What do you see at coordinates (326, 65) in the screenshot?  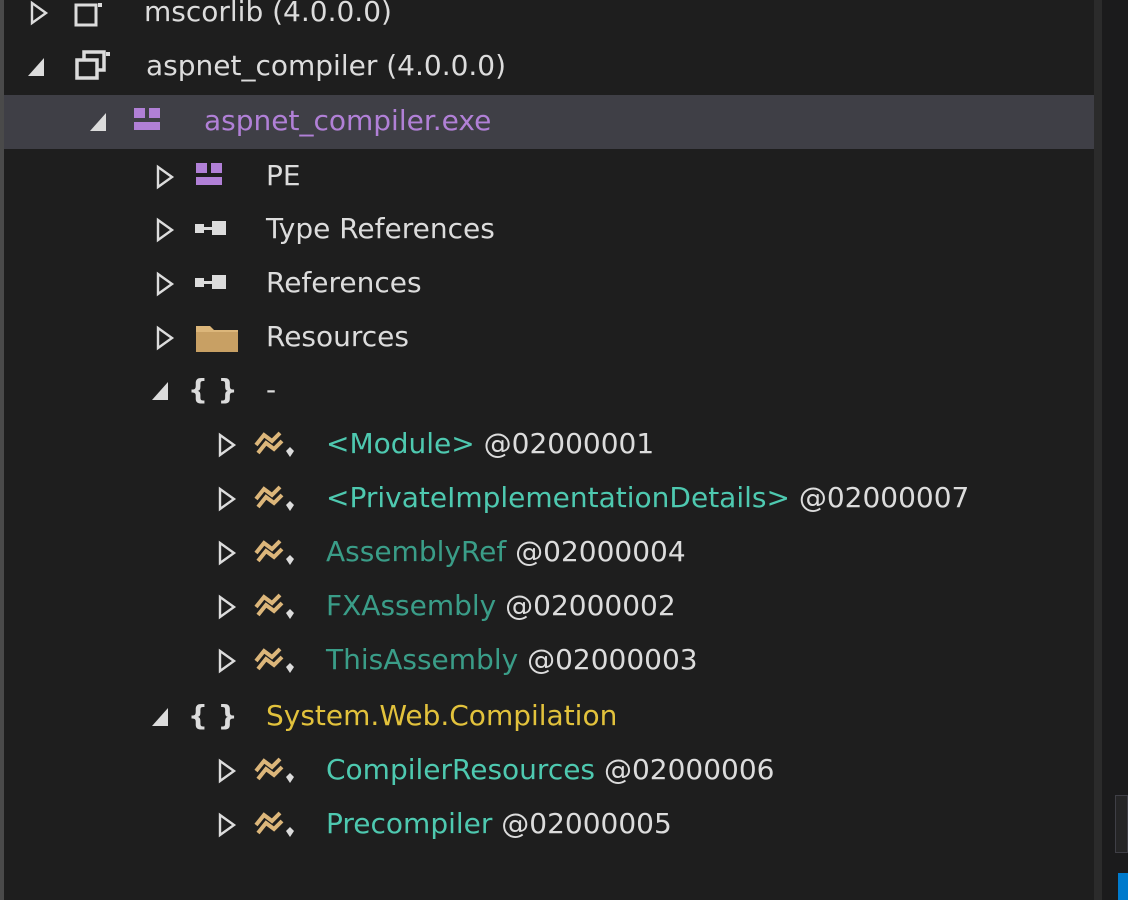 I see `tree-node-label: aspnet_compiler (4.0.0.0)` at bounding box center [326, 65].